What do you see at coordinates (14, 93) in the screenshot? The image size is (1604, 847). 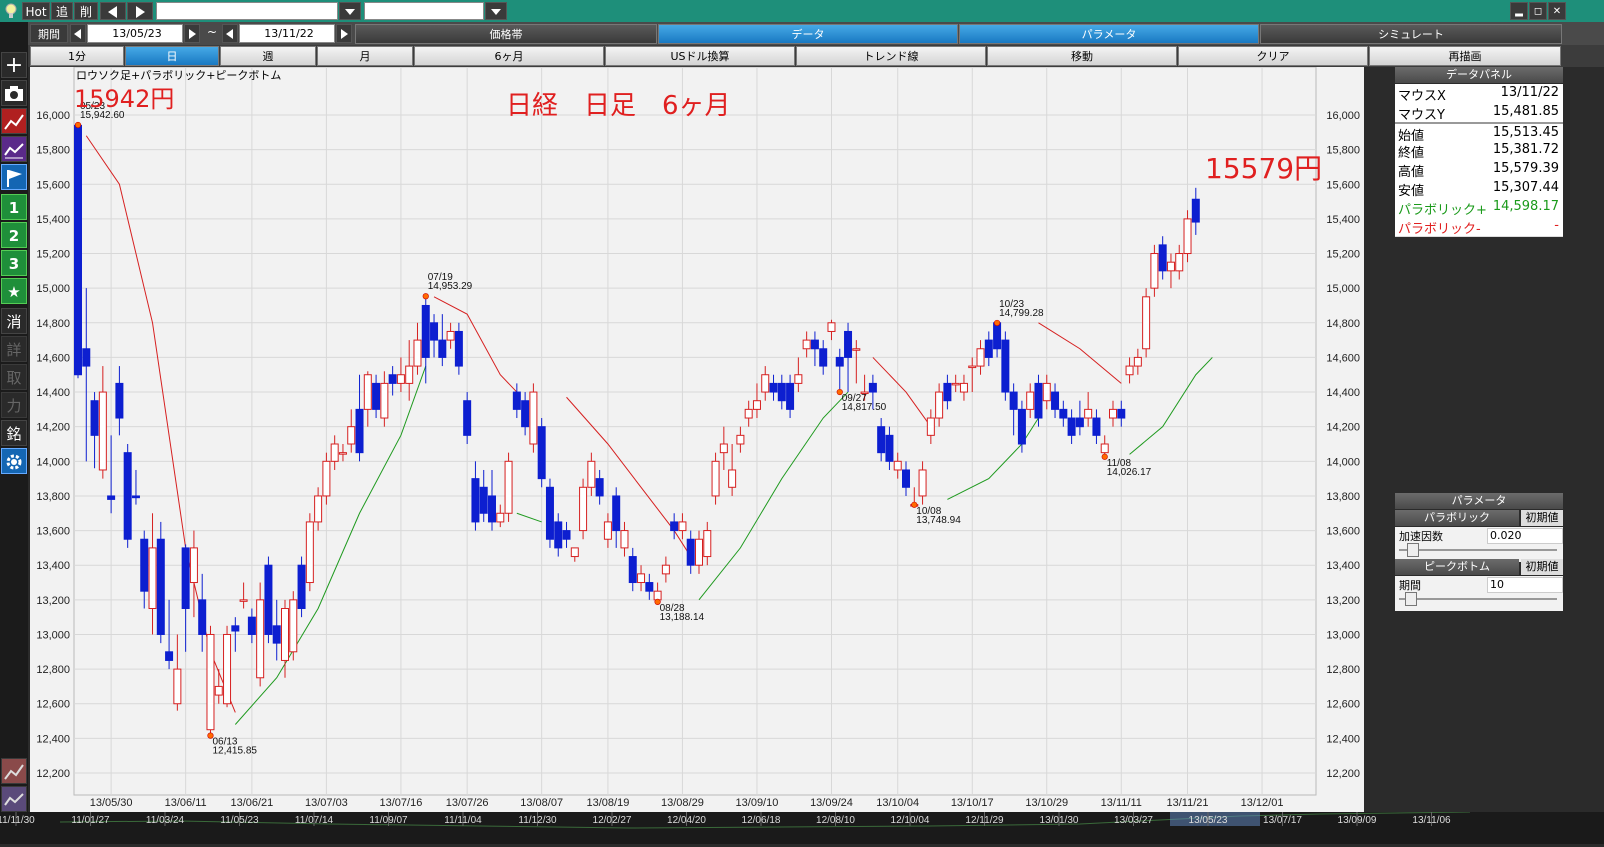 I see `camera-button` at bounding box center [14, 93].